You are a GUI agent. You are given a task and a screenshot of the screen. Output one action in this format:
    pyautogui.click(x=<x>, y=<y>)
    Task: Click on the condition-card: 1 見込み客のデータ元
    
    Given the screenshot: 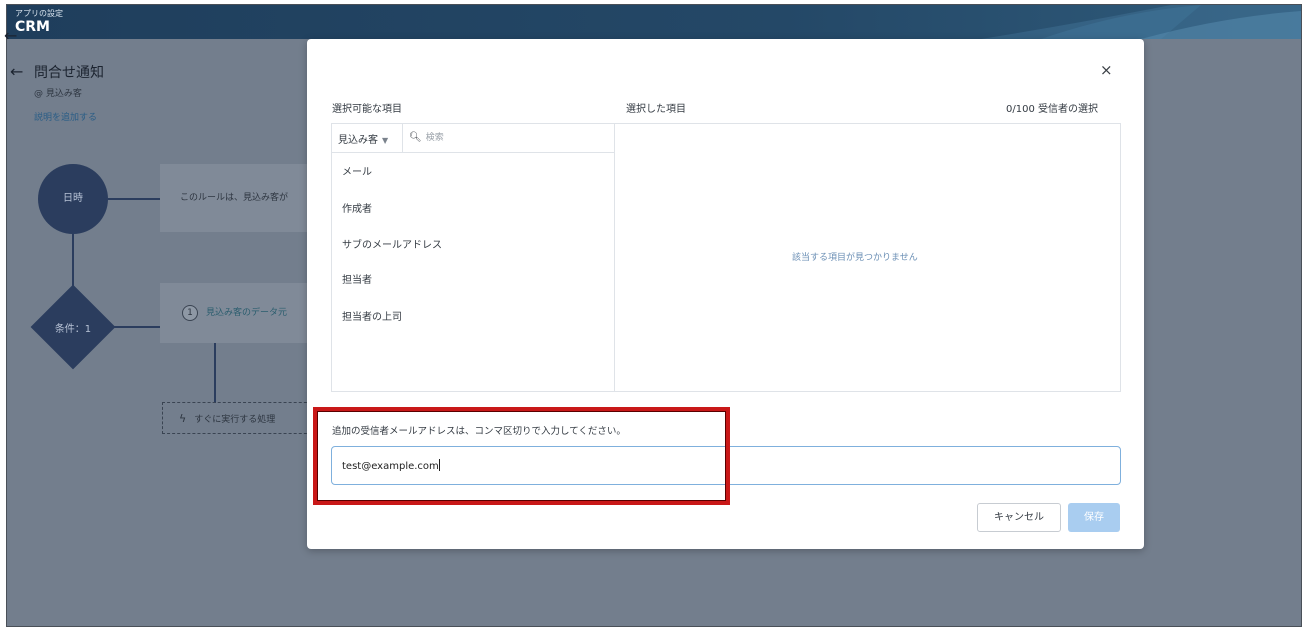 What is the action you would take?
    pyautogui.click(x=240, y=313)
    